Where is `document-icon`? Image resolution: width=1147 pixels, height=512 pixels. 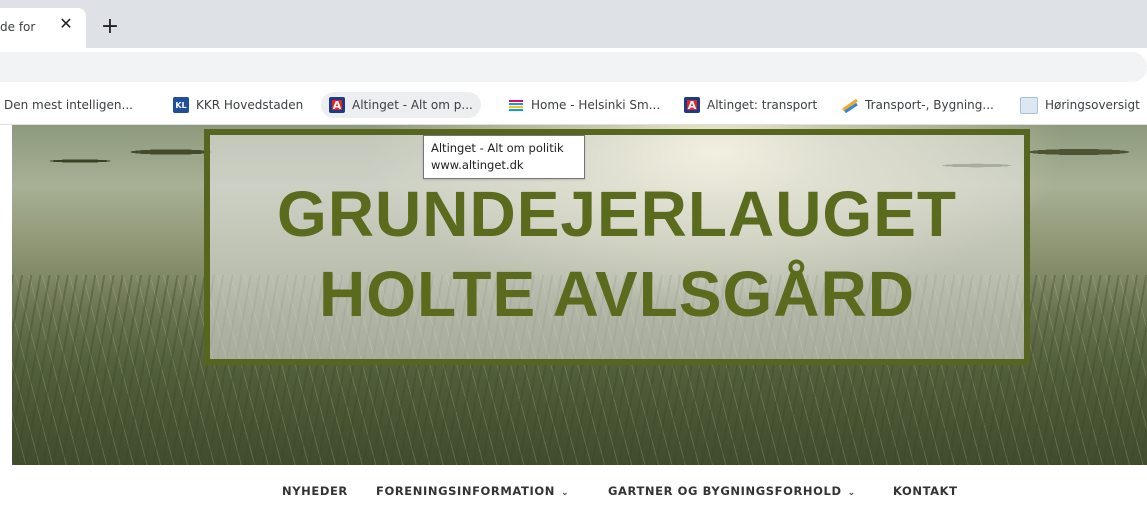
document-icon is located at coordinates (1029, 105).